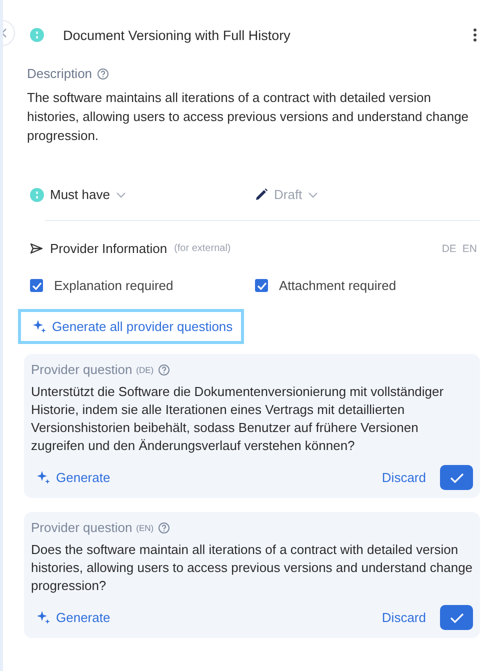 The image size is (496, 671). I want to click on question-text: Does the software maintain all iterations of a contract with detailed version histories, allowing users to access previous versions and understand change progression?, so click(252, 568).